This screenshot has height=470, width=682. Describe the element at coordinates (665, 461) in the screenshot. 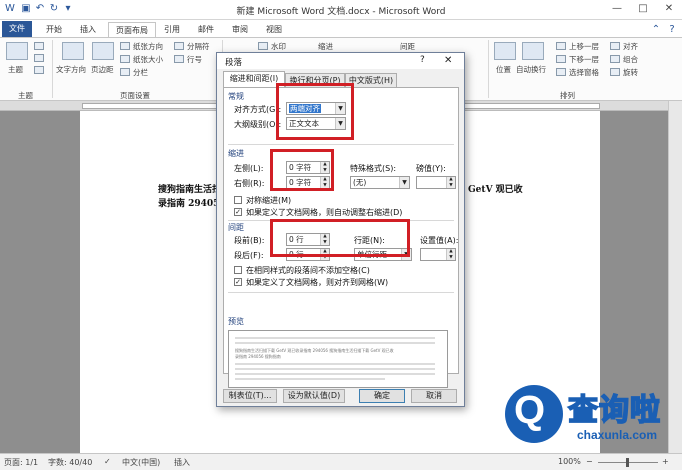

I see `zoom-in-icon: +` at that location.